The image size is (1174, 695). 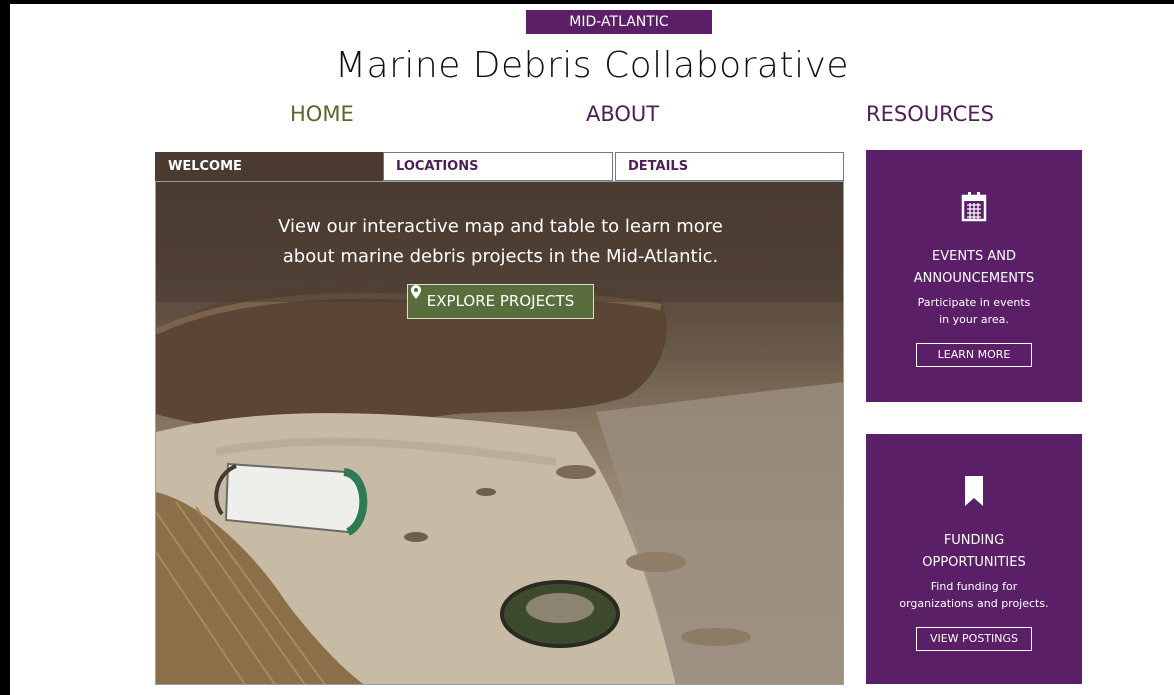 What do you see at coordinates (974, 268) in the screenshot?
I see `events-card-title: EVENTS AND ANNOUNCEMENTS` at bounding box center [974, 268].